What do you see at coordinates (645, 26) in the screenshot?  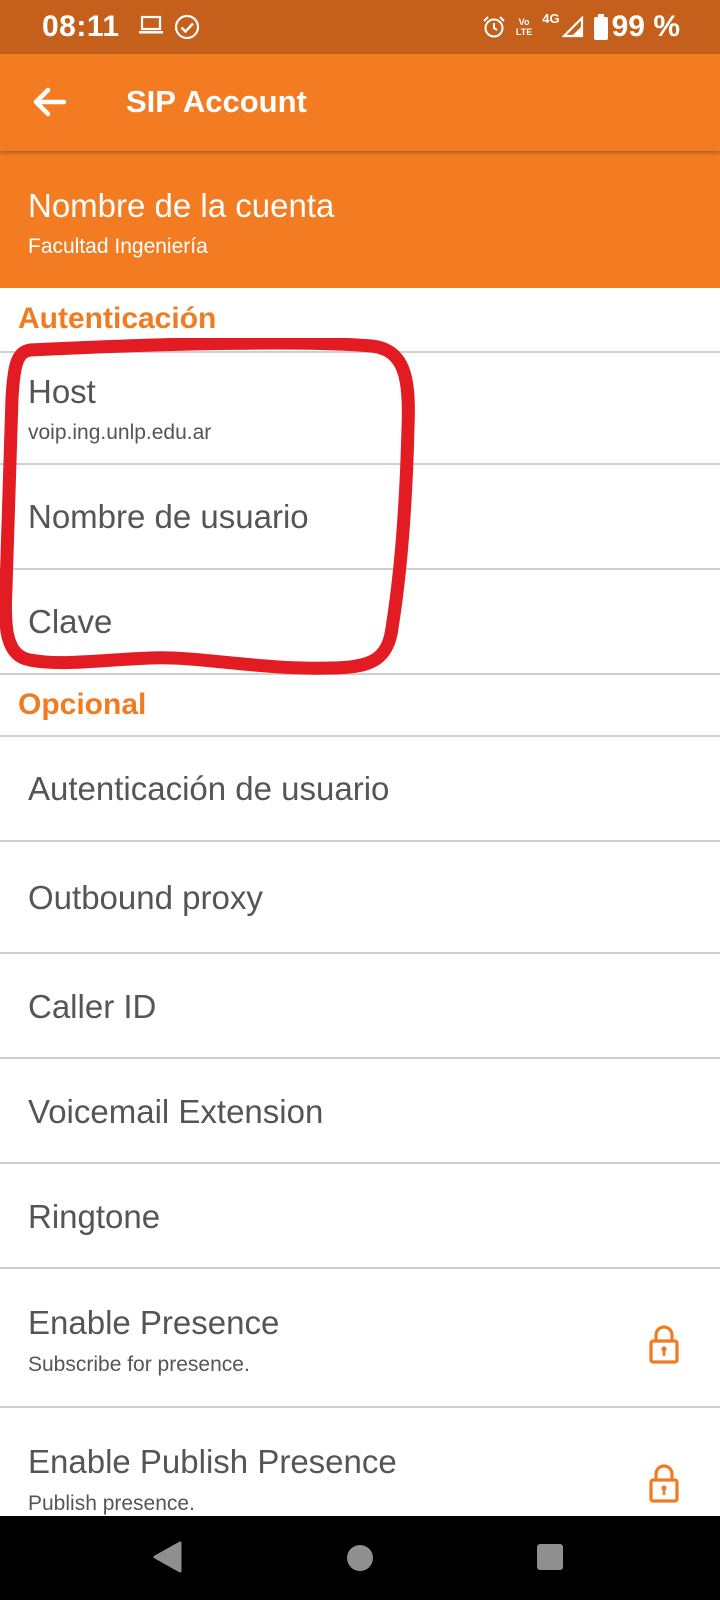 I see `battery-level: 99 %` at bounding box center [645, 26].